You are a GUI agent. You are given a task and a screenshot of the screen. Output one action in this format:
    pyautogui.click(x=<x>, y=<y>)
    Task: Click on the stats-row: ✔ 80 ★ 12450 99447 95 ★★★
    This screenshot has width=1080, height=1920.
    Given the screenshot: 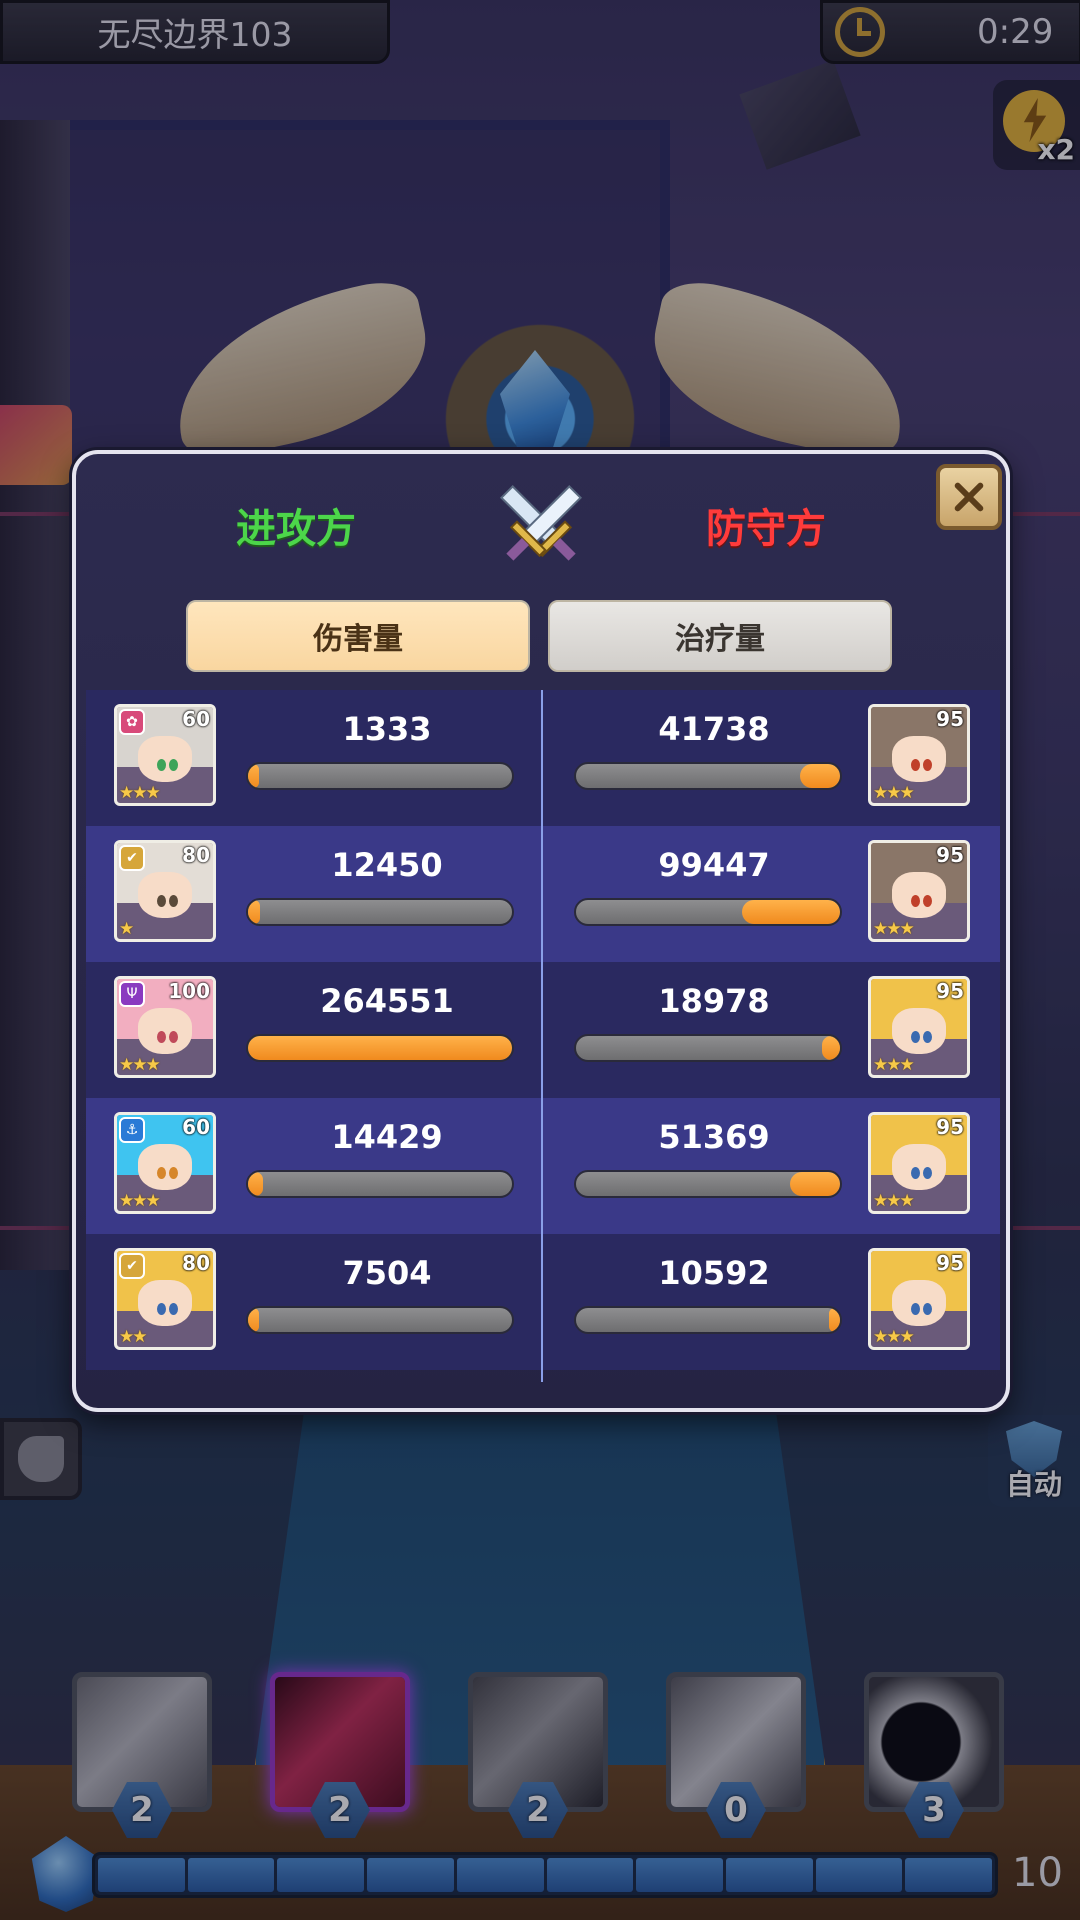 What is the action you would take?
    pyautogui.click(x=543, y=894)
    